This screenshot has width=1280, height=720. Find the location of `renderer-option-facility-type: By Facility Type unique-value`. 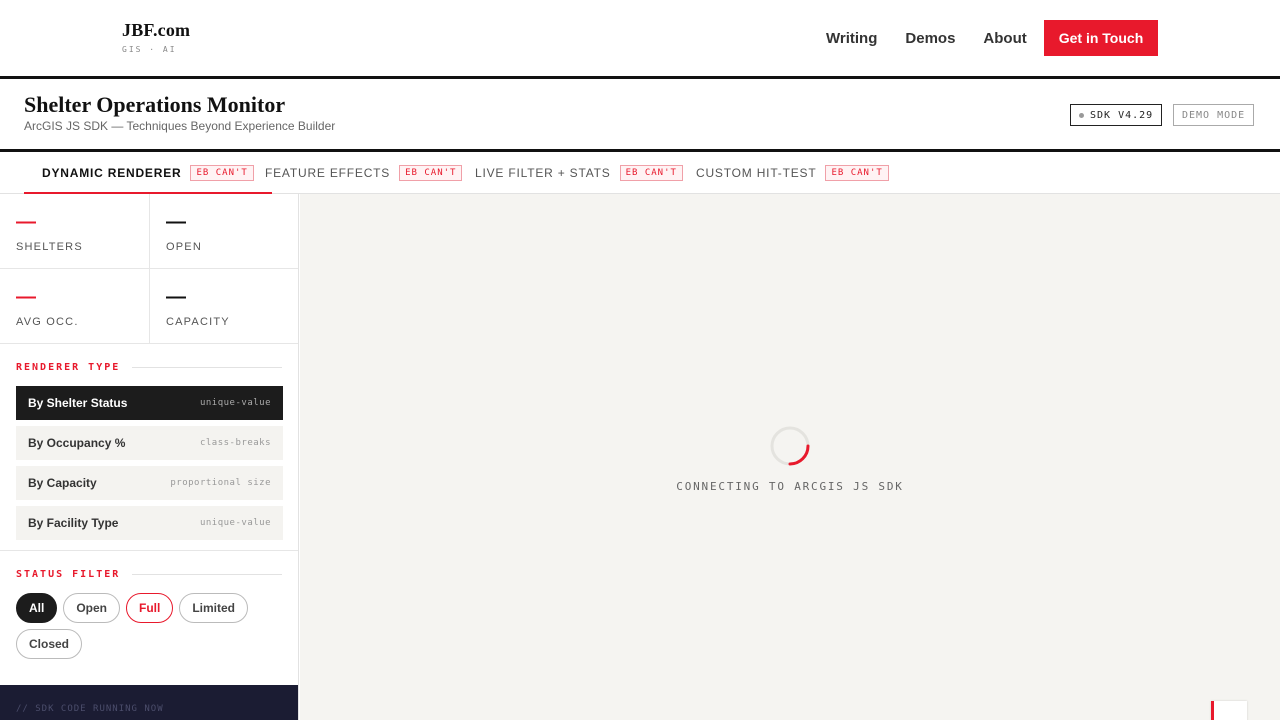

renderer-option-facility-type: By Facility Type unique-value is located at coordinates (149, 523).